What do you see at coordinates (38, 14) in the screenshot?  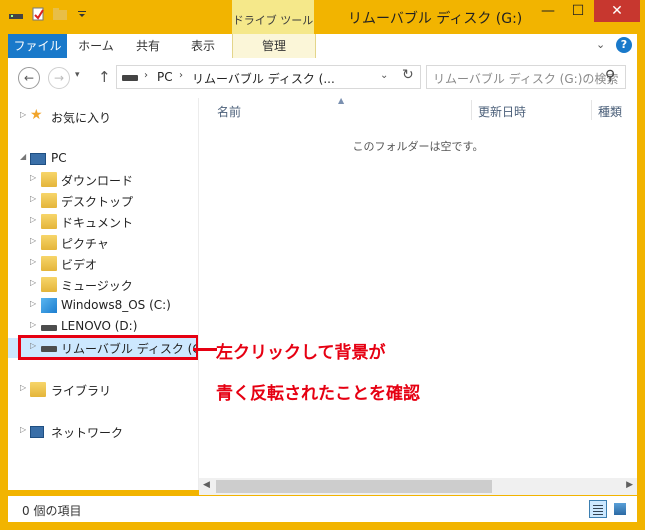 I see `properties-icon` at bounding box center [38, 14].